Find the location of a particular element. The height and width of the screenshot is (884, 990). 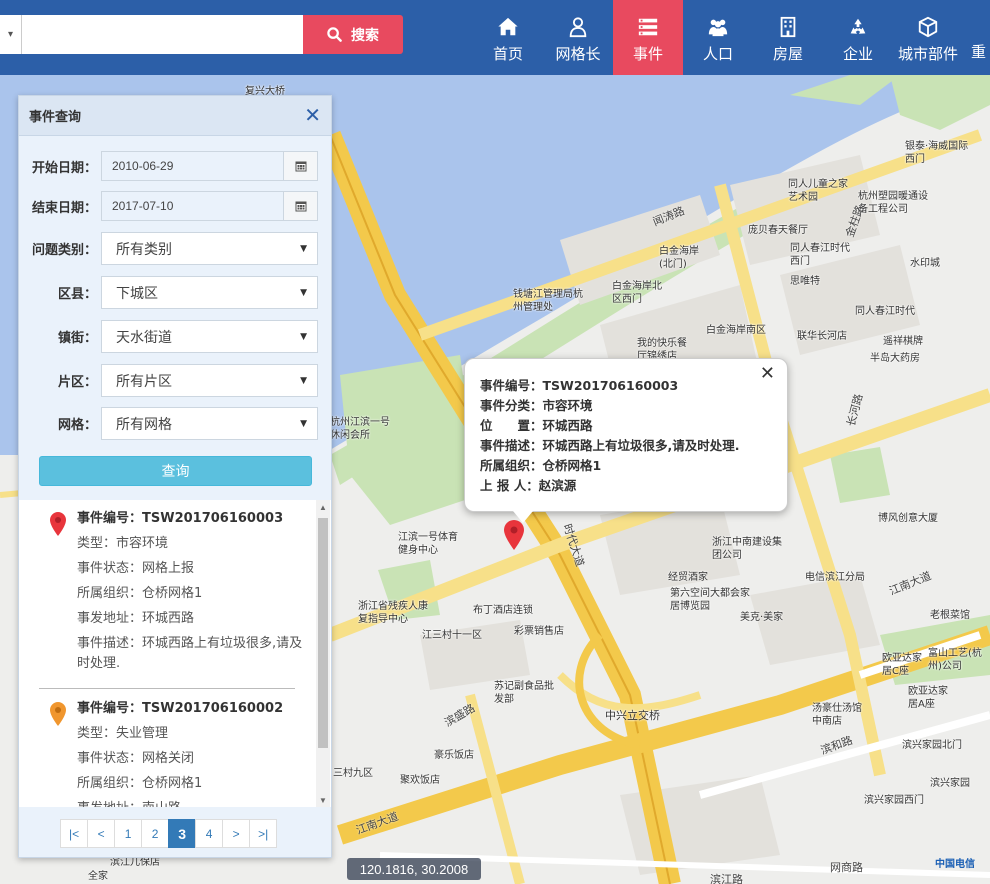

start-date-field: 2010-06-29 is located at coordinates (209, 166).